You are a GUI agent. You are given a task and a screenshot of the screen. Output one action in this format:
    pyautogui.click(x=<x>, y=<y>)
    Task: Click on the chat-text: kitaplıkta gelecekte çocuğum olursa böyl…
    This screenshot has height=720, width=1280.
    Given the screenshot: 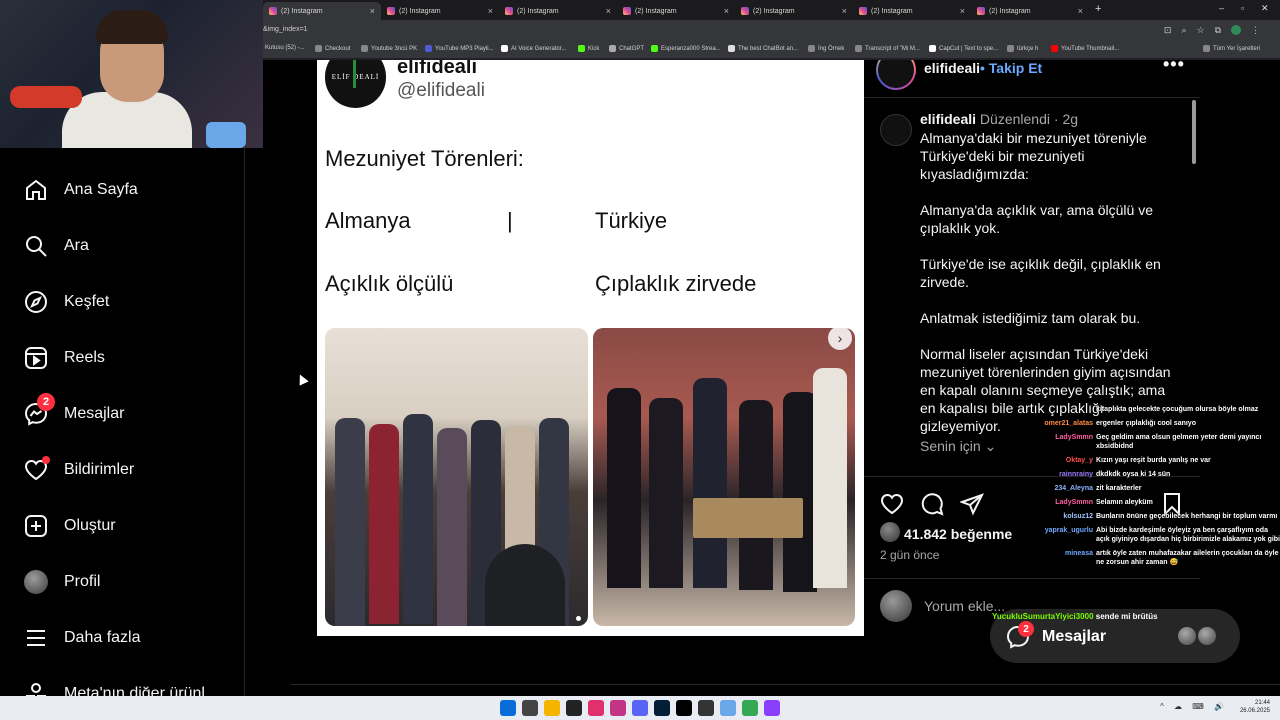 What is the action you would take?
    pyautogui.click(x=1177, y=409)
    